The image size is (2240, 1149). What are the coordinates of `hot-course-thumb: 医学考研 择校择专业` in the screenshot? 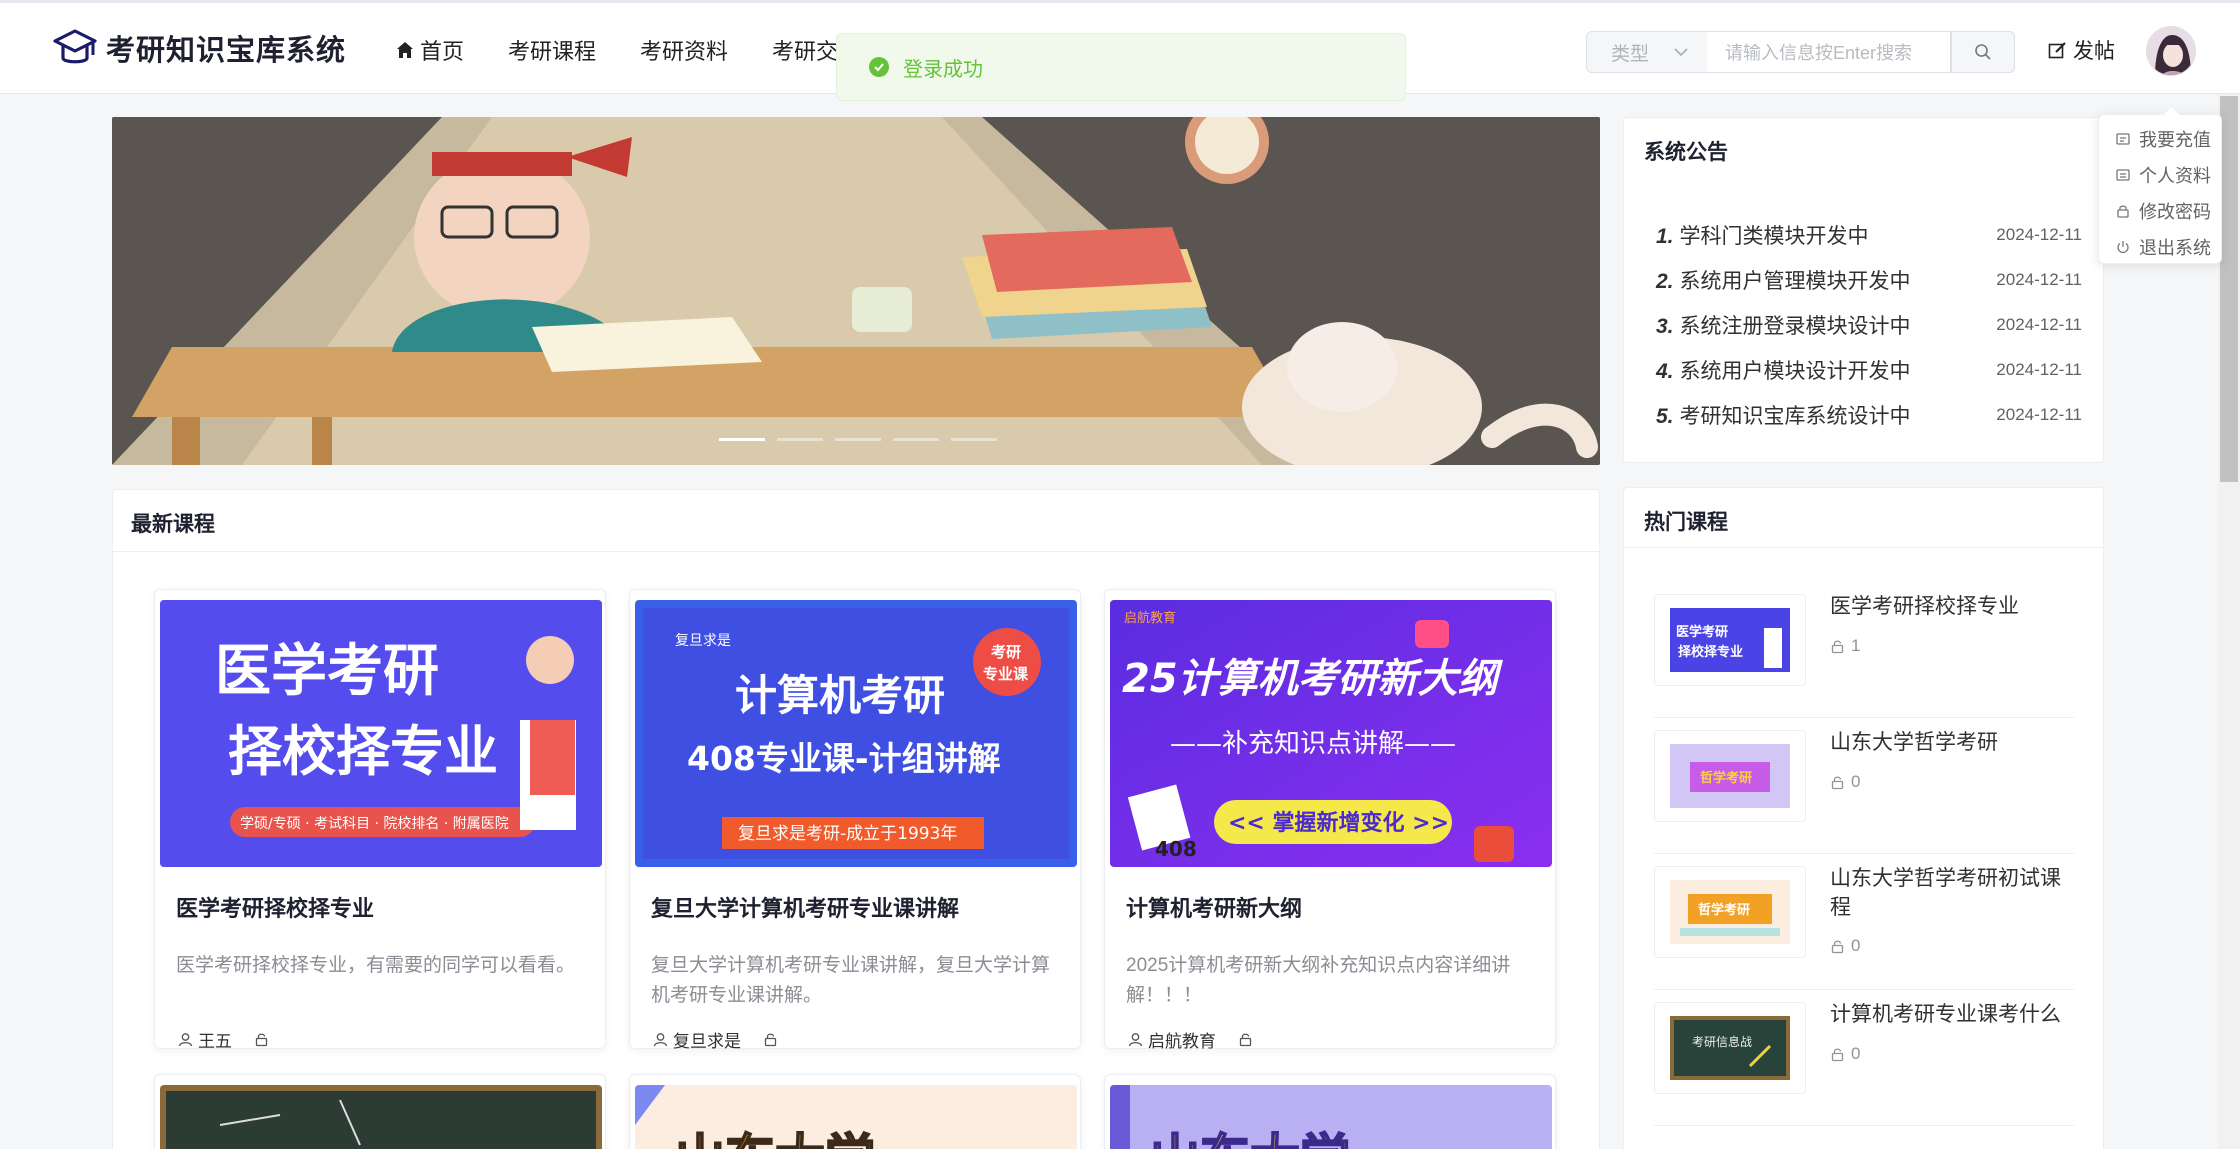 It's located at (1730, 640).